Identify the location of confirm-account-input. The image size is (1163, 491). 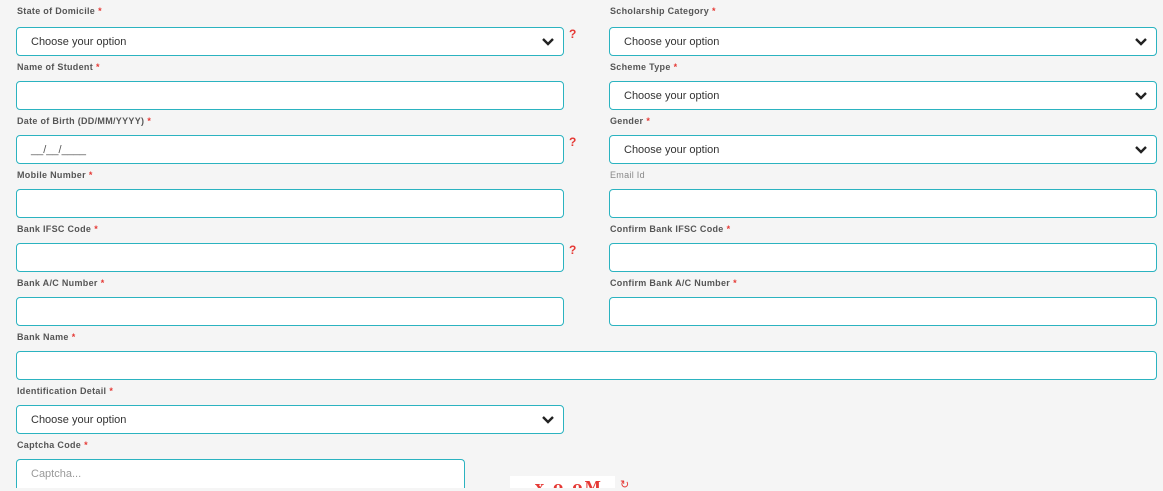
(883, 311).